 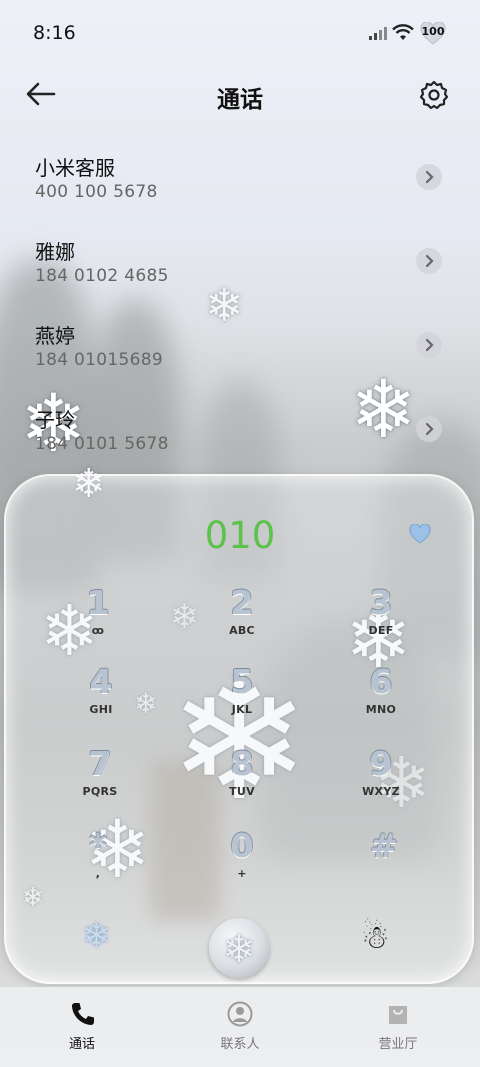 What do you see at coordinates (54, 33) in the screenshot?
I see `status-time: 8:16` at bounding box center [54, 33].